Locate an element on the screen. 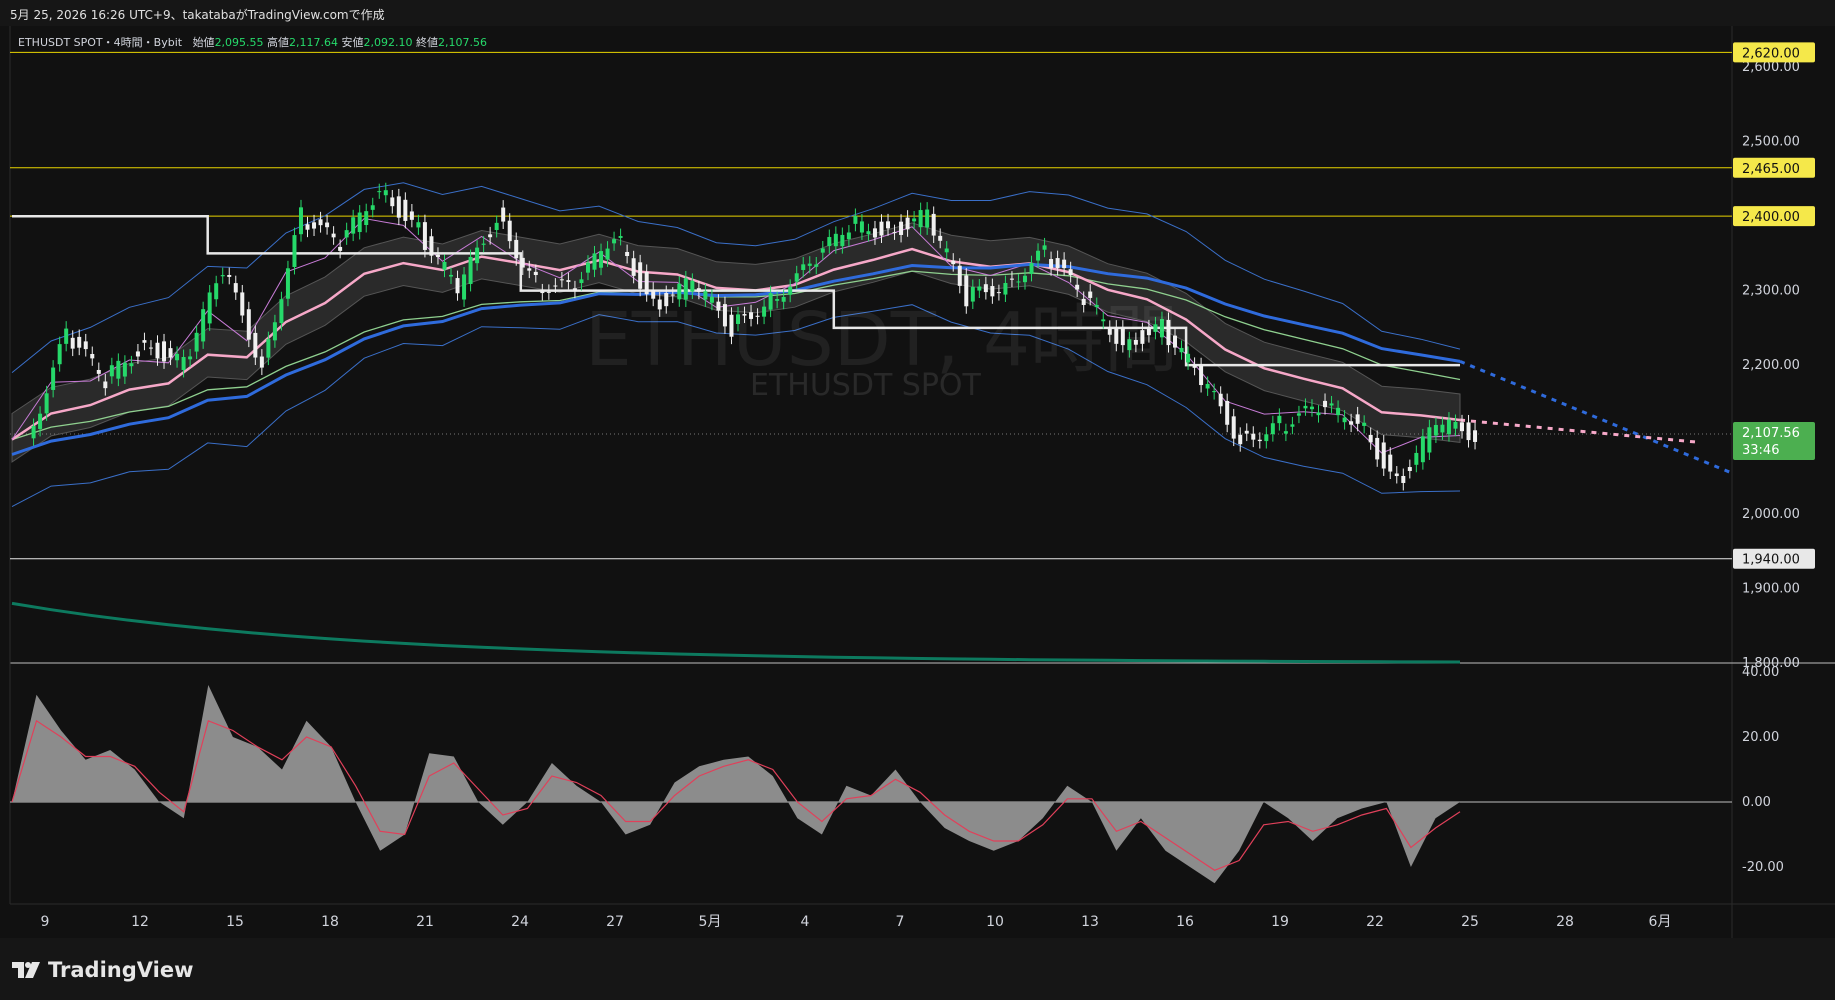 This screenshot has height=1000, width=1835. level-tag-label: 2,465.00 is located at coordinates (1771, 169).